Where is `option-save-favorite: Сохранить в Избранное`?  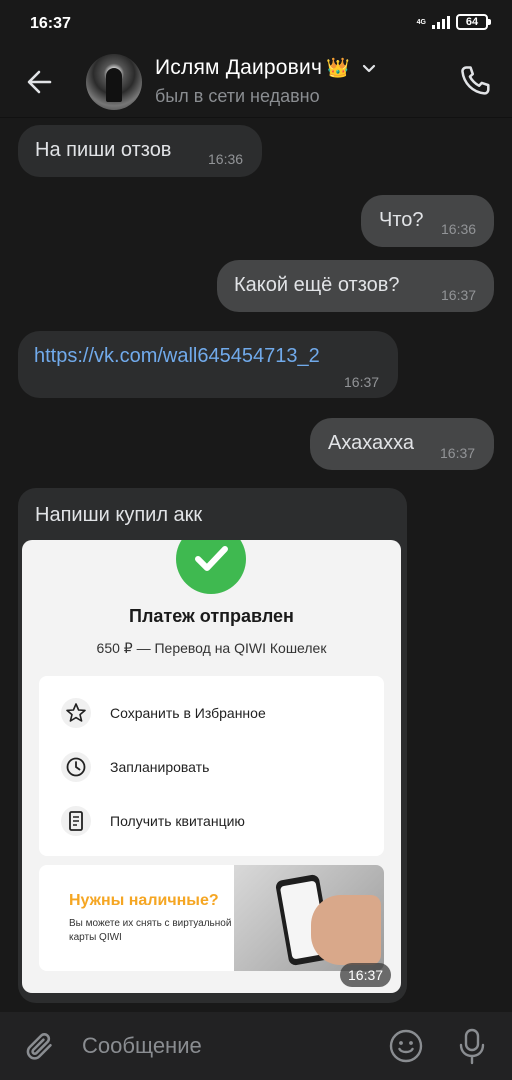
option-save-favorite: Сохранить в Избранное is located at coordinates (211, 713).